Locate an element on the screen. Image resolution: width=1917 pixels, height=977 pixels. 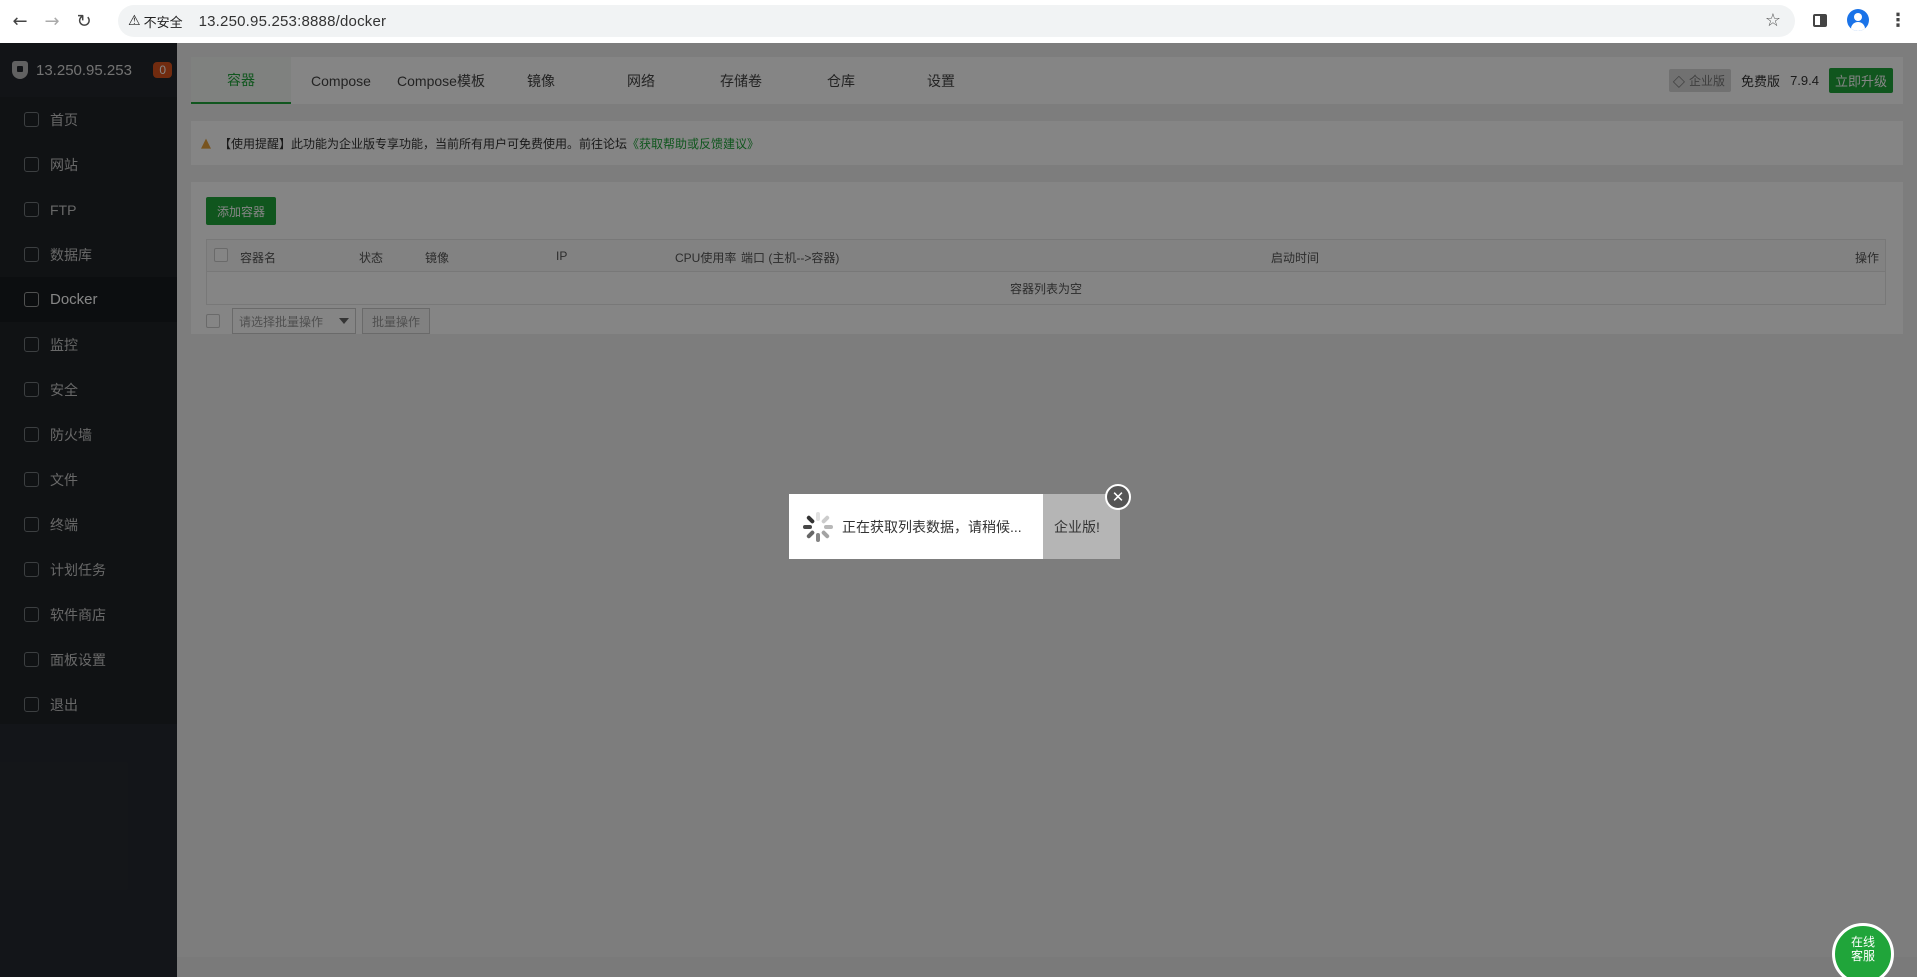
security-label: 不安全 is located at coordinates (163, 22).